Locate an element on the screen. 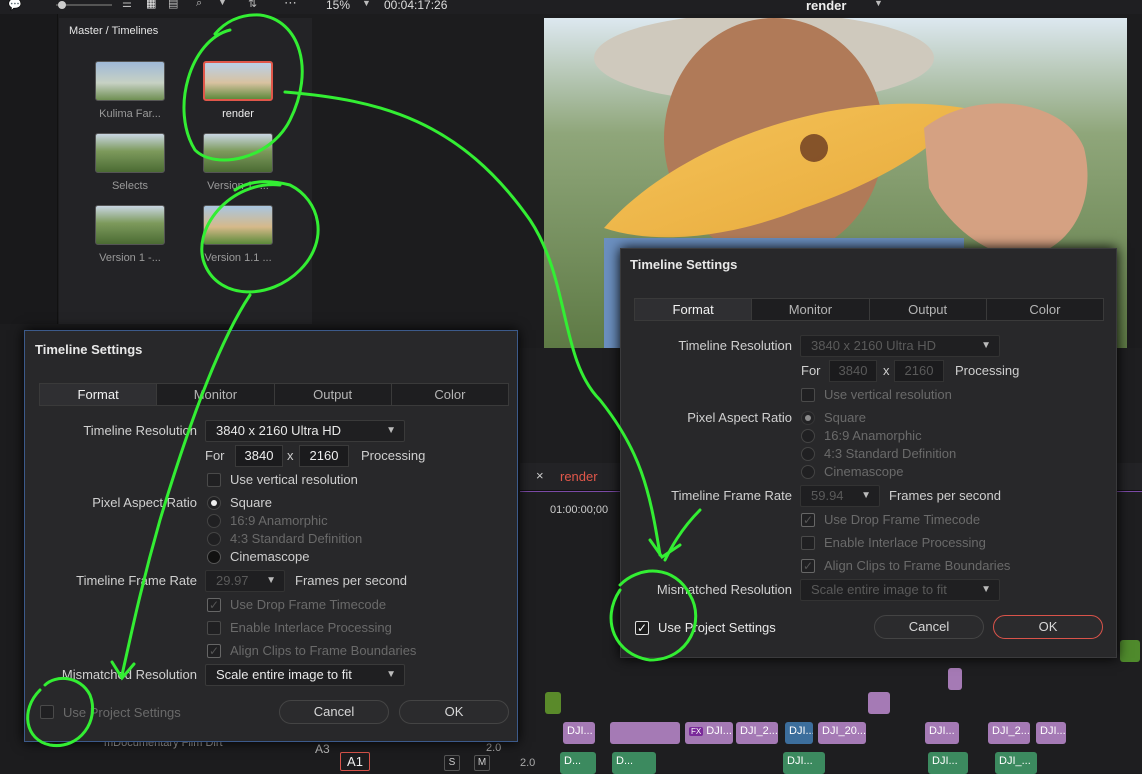 Image resolution: width=1142 pixels, height=774 pixels. timeline-clip: Selects is located at coordinates (130, 162).